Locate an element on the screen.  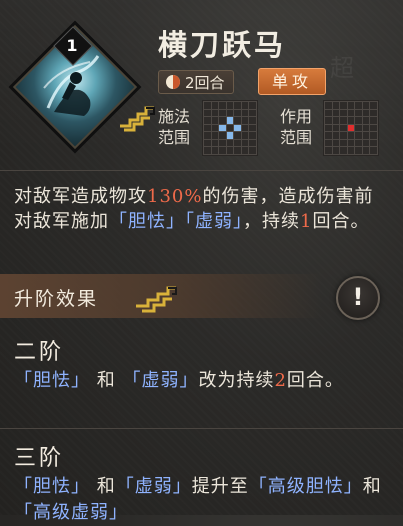
cloud-scroll-icon is located at coordinates (156, 299).